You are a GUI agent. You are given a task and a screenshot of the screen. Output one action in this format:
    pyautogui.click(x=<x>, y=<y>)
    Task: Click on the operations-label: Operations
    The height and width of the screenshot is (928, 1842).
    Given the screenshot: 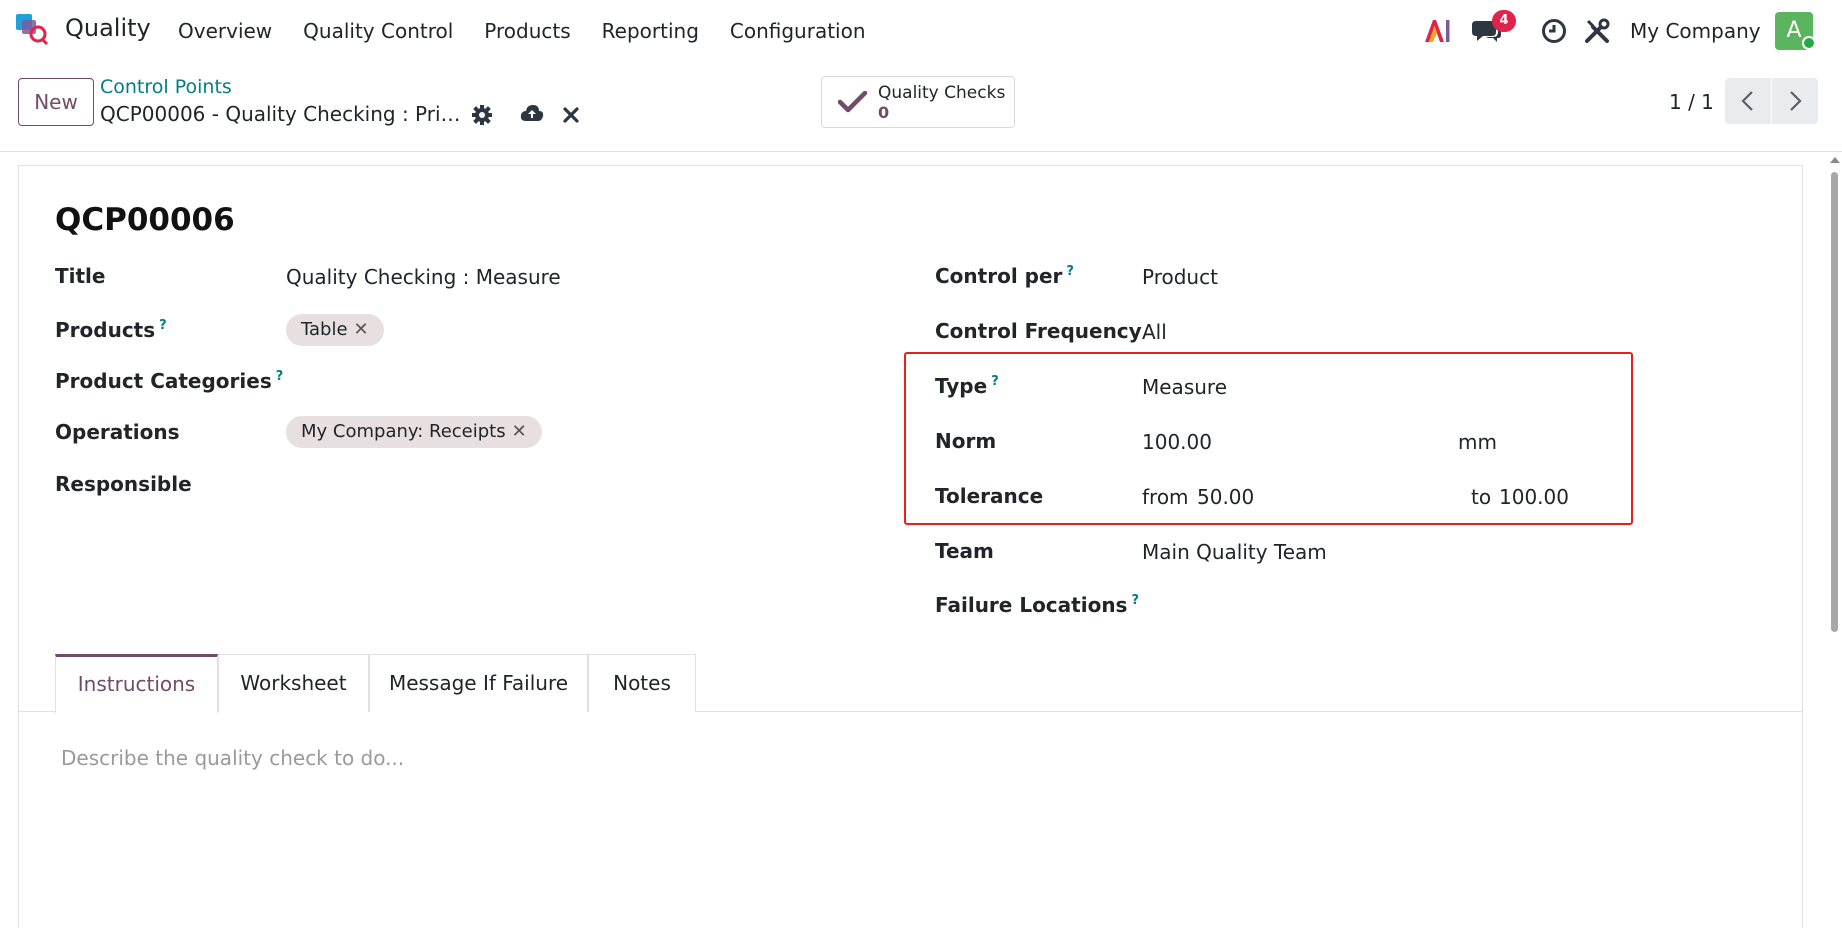 What is the action you would take?
    pyautogui.click(x=117, y=432)
    